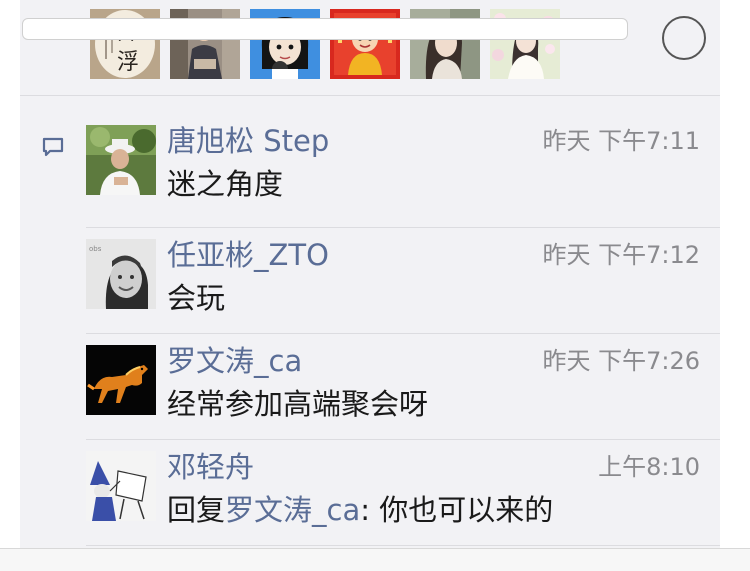 This screenshot has width=750, height=571. Describe the element at coordinates (298, 404) in the screenshot. I see `comment-text: 经常参加高端聚会呀` at that location.